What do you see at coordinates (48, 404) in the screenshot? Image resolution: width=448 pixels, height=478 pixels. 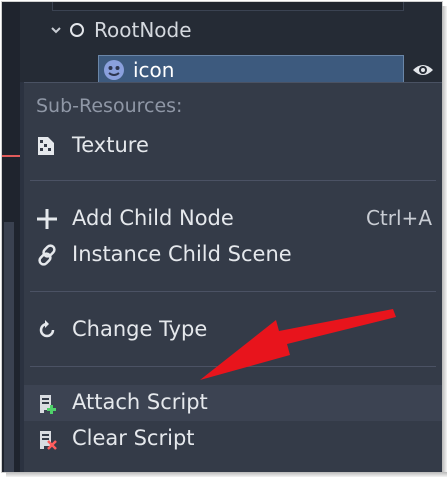 I see `script-add-icon` at bounding box center [48, 404].